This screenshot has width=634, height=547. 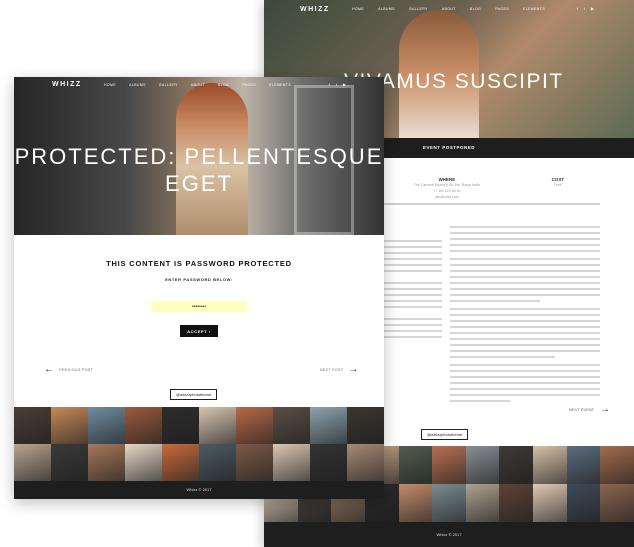 I want to click on front-instagram-badge: @whizzphototheme, so click(x=194, y=394).